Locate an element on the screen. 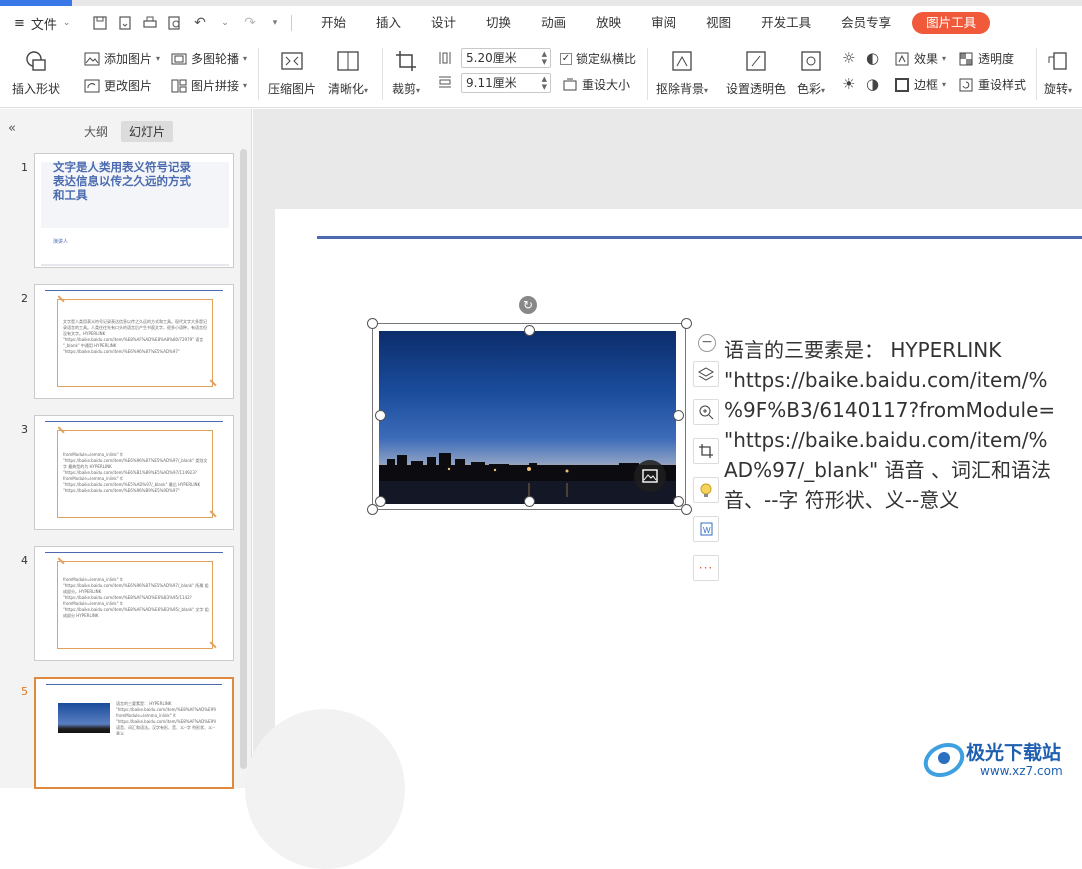 This screenshot has width=1082, height=869. contrast-down-icon: ◑ is located at coordinates (872, 84).